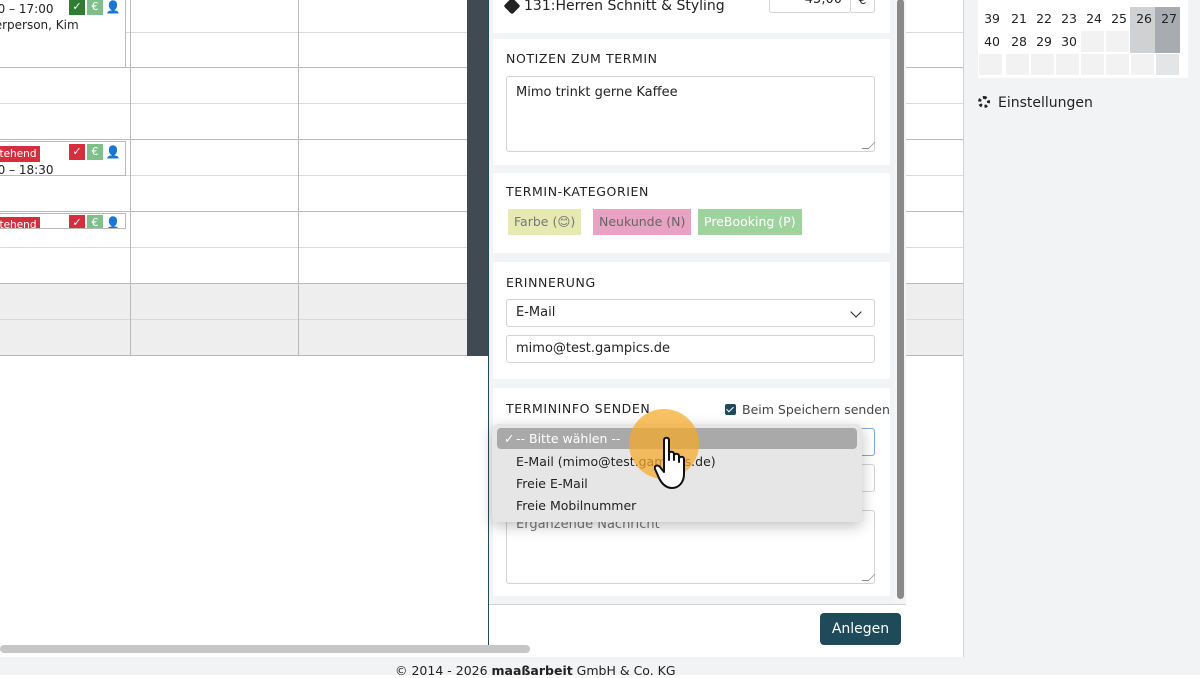 The image size is (1200, 678). I want to click on mini-calendar-day: 28, so click(1017, 41).